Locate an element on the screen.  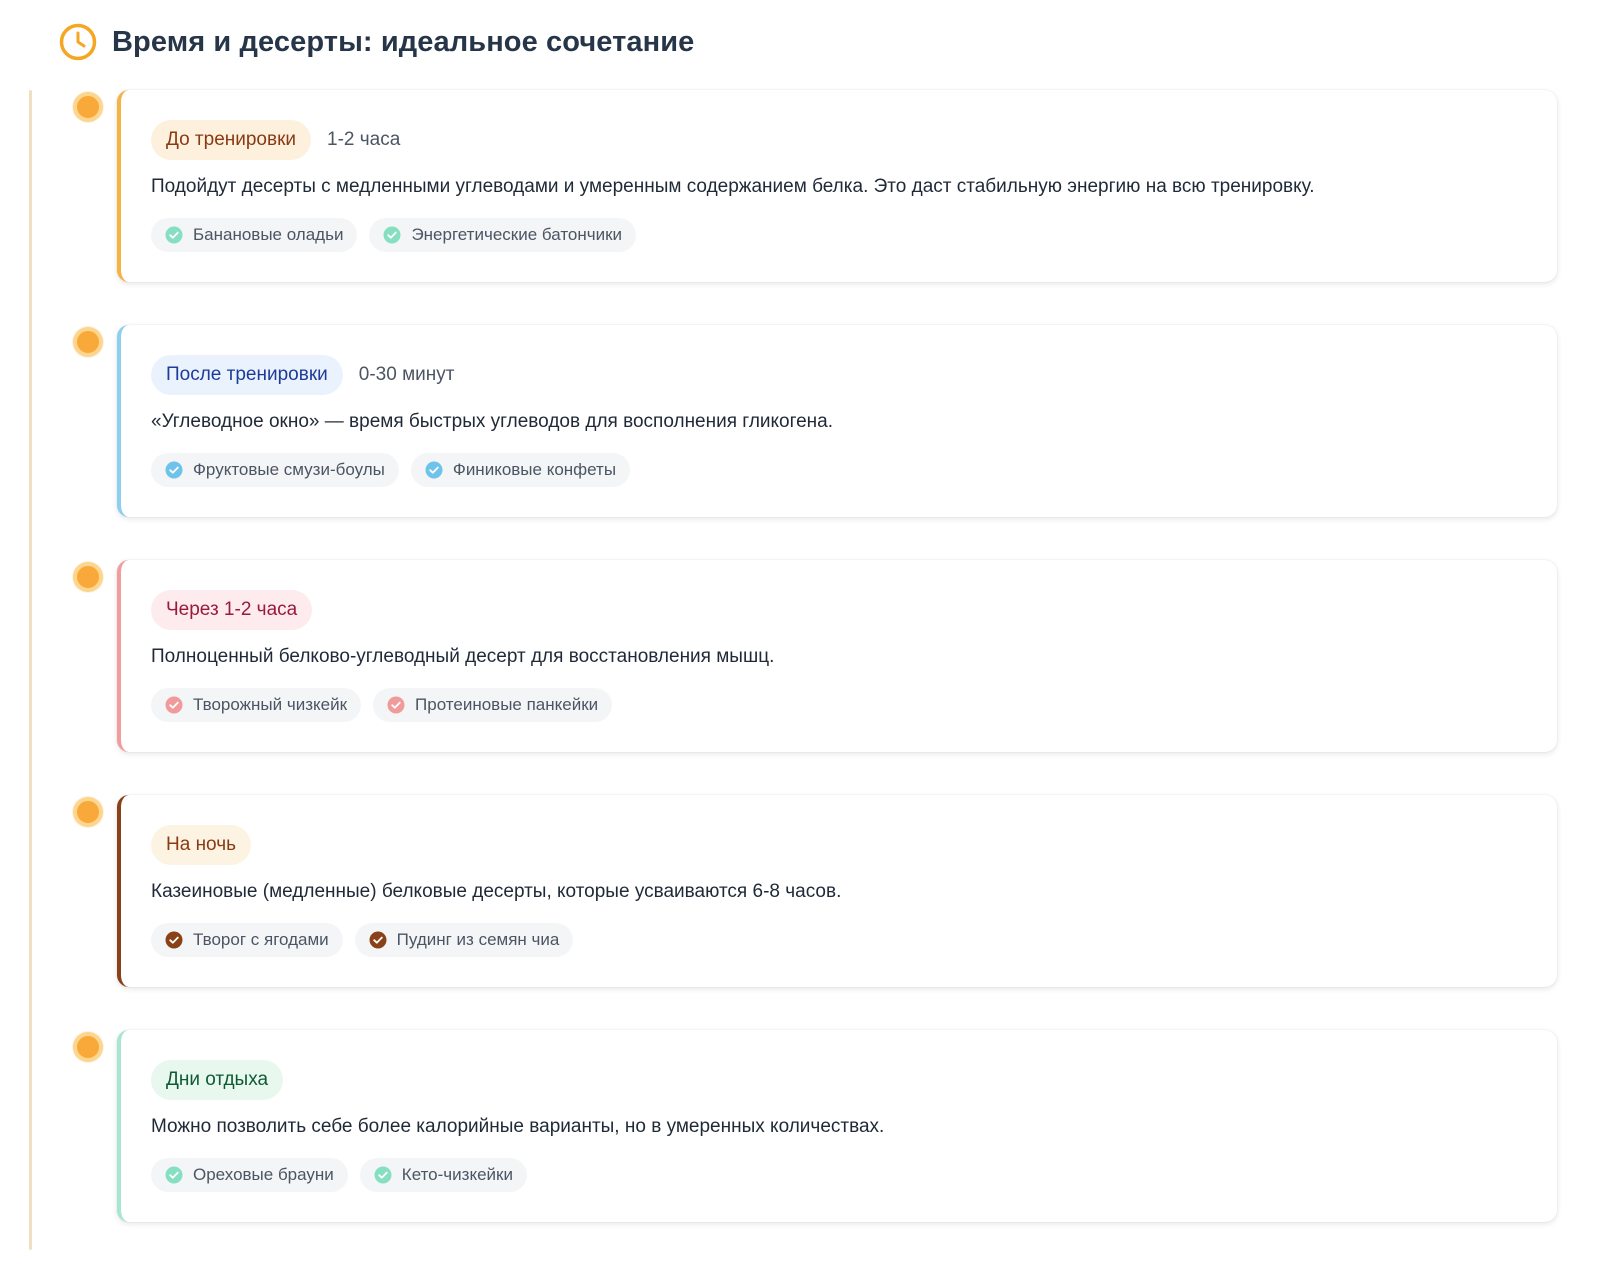
card-header: Через 1-2 часа is located at coordinates (232, 610).